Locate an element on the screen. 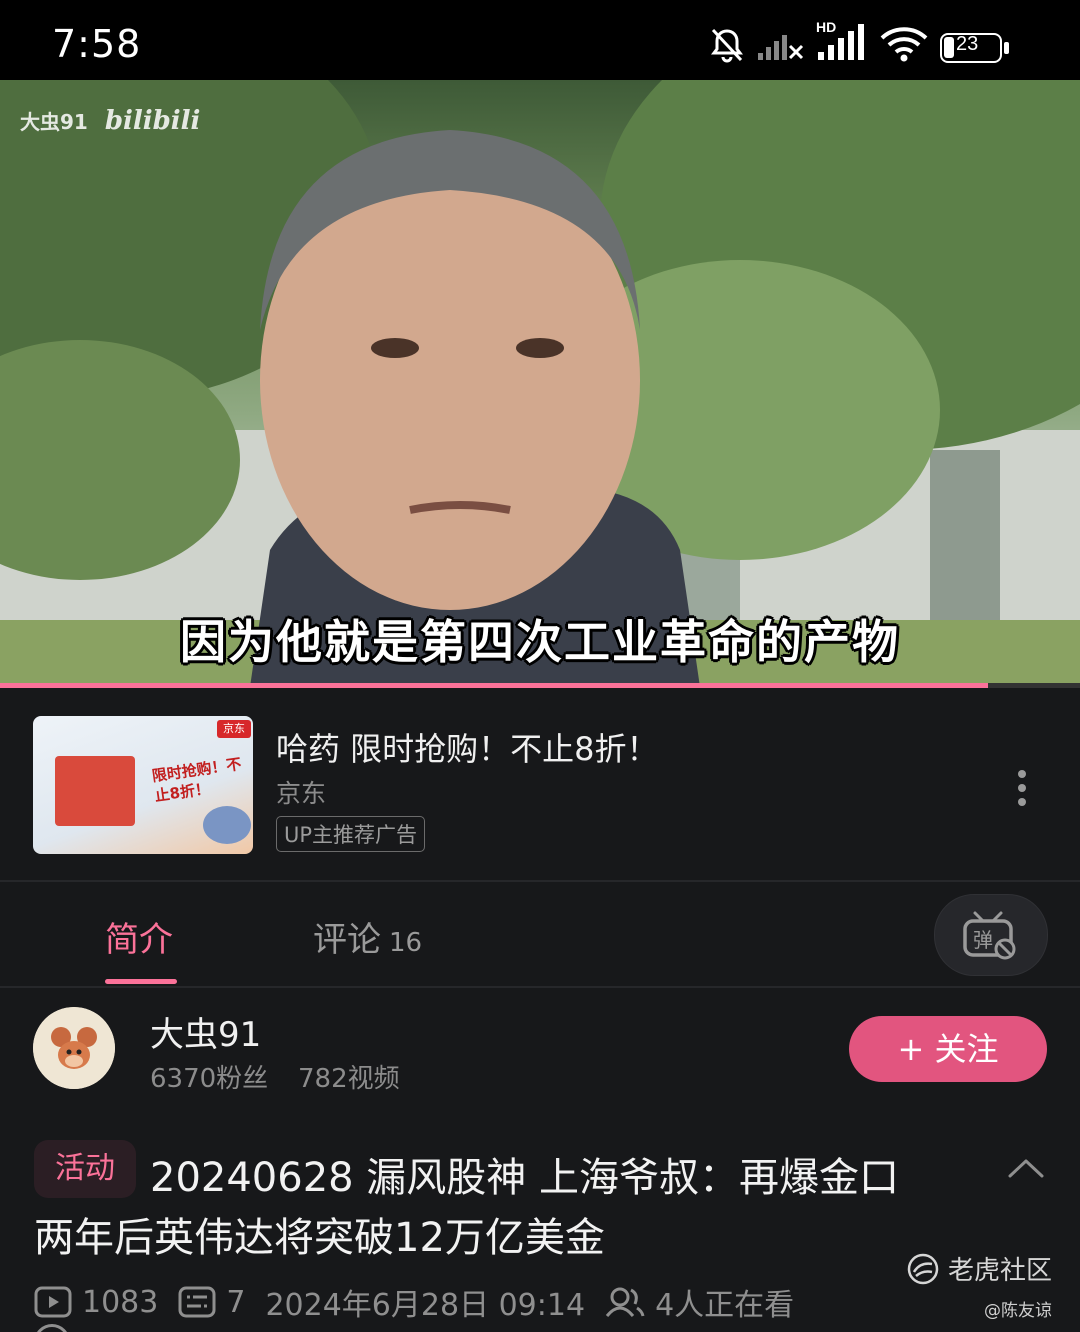  ad-product-box is located at coordinates (95, 791).